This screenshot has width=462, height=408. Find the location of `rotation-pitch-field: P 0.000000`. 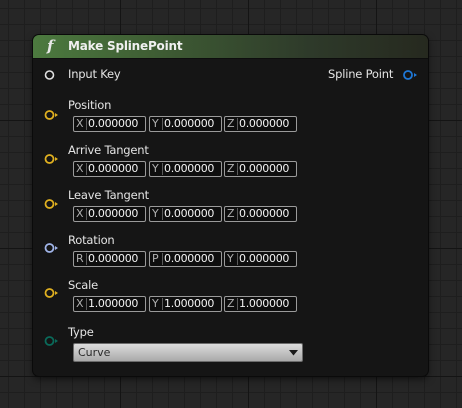

rotation-pitch-field: P 0.000000 is located at coordinates (185, 259).